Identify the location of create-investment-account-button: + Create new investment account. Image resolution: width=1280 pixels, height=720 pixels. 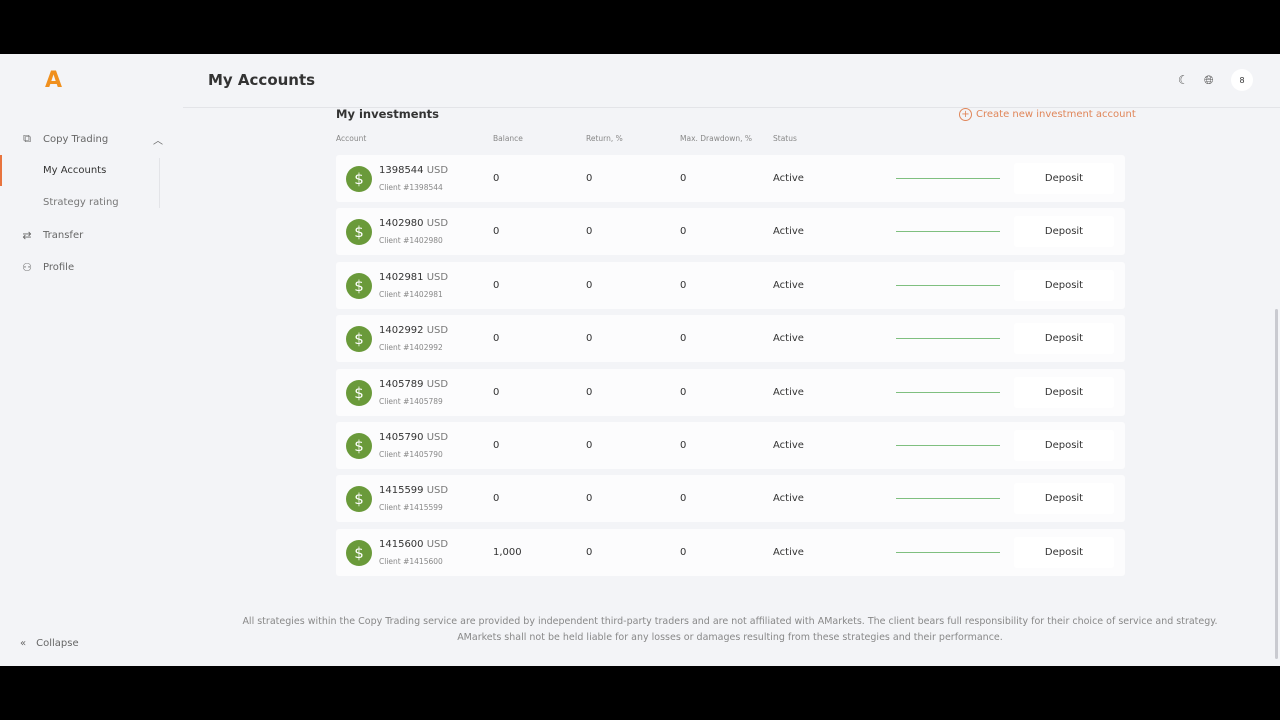
(1047, 114).